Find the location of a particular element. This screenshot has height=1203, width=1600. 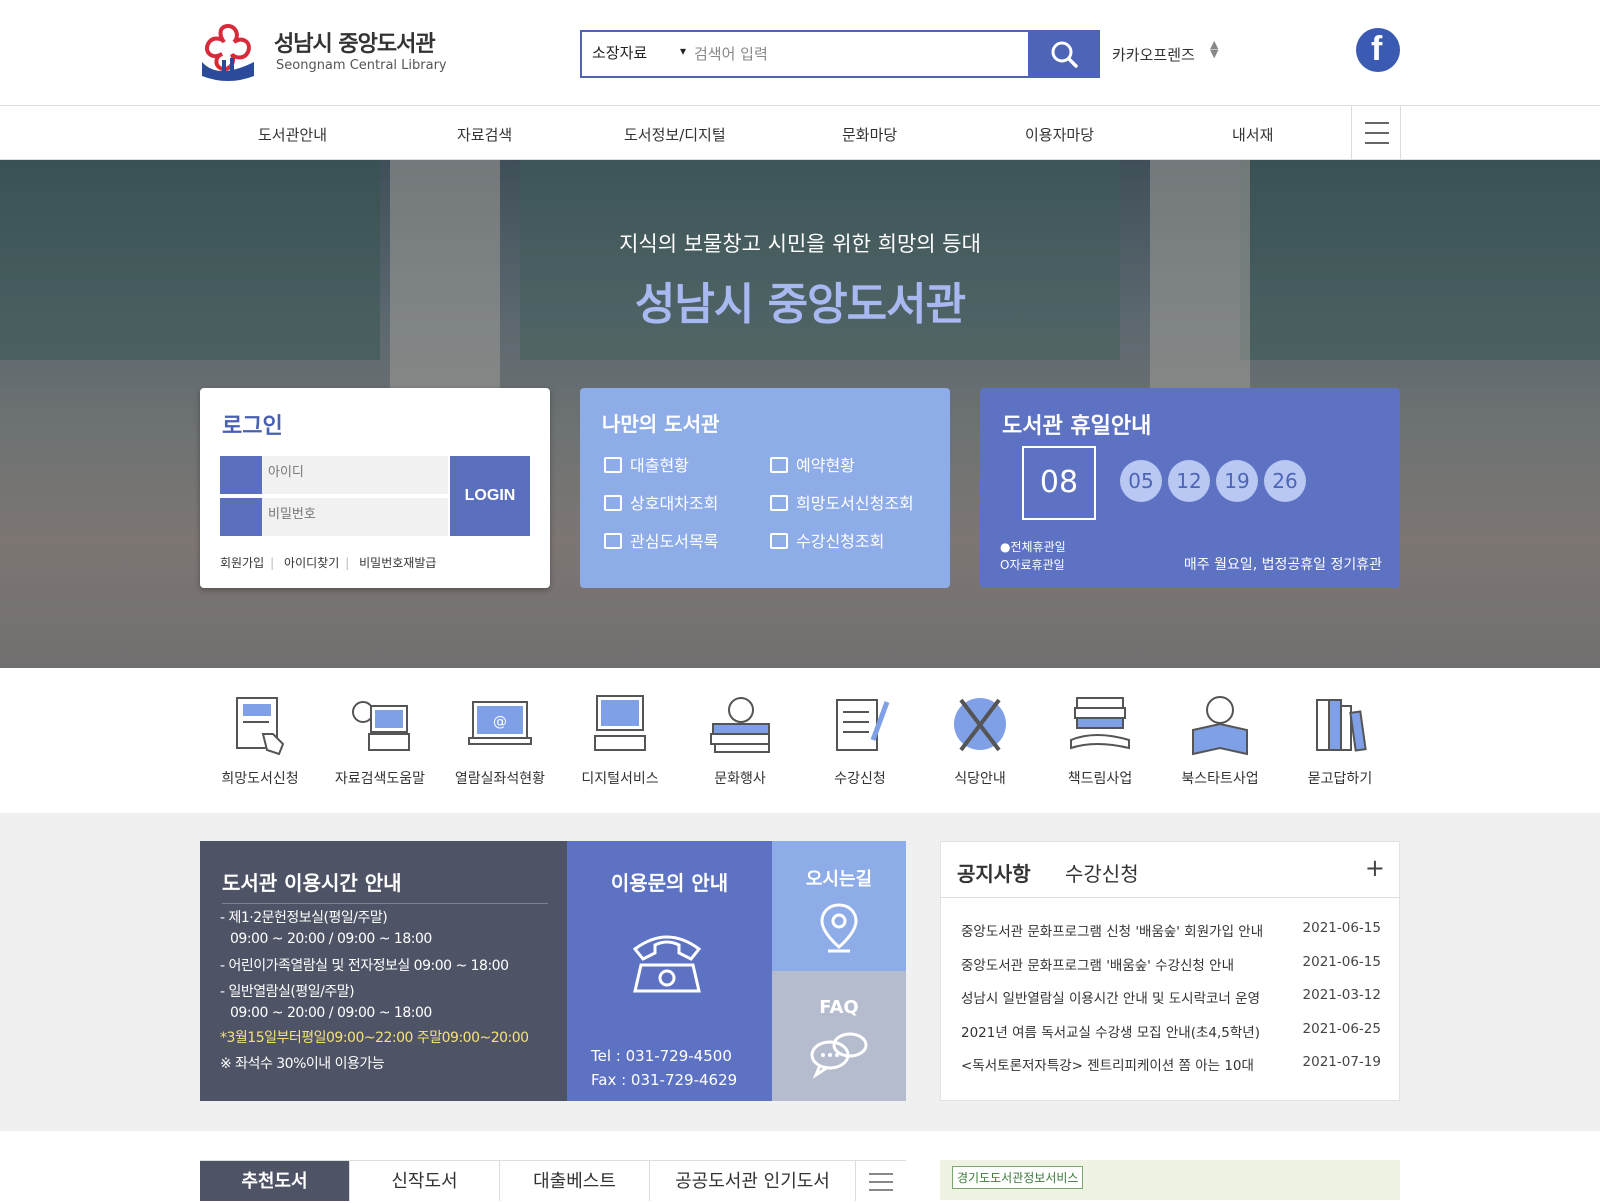

password-input is located at coordinates (353, 514).